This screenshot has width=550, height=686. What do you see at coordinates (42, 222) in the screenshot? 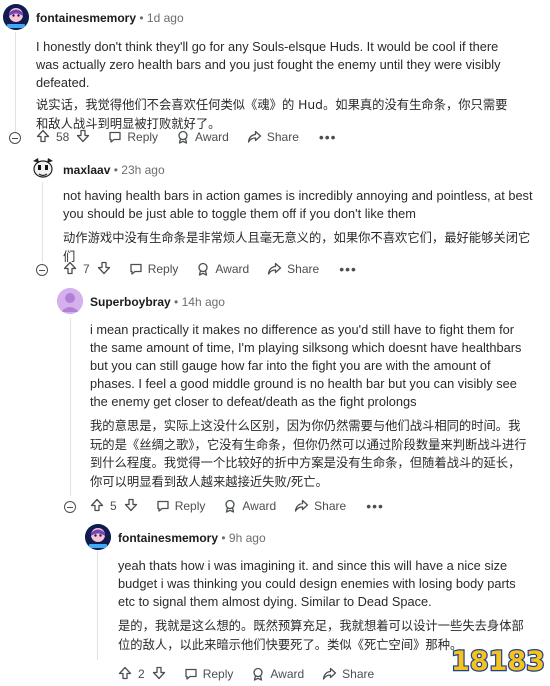
I see `thread-line-level1` at bounding box center [42, 222].